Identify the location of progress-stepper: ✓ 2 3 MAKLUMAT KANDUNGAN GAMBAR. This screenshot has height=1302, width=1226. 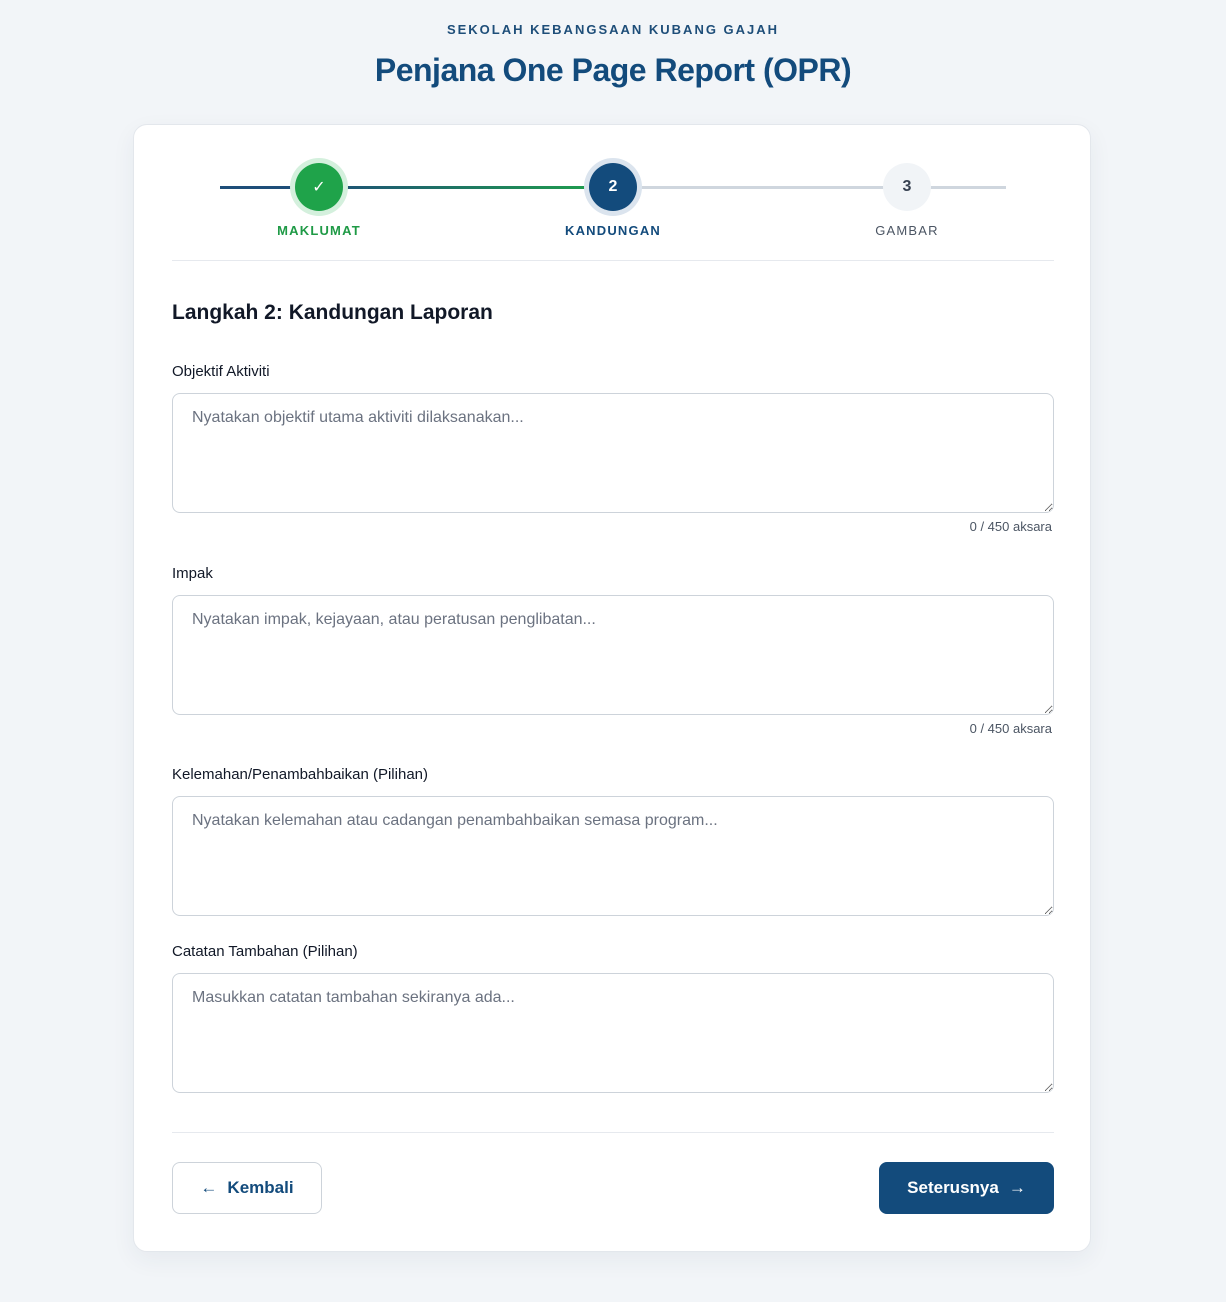
(613, 193).